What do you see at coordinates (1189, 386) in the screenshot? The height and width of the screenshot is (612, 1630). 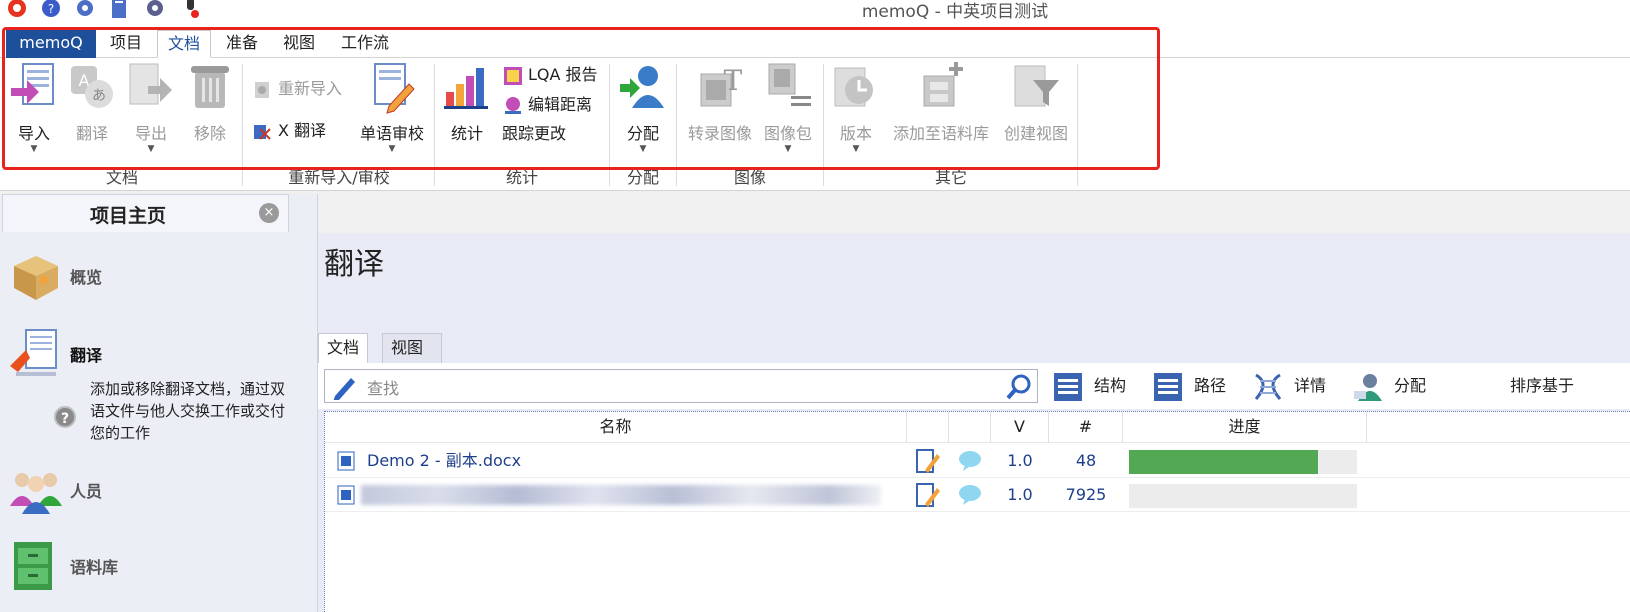 I see `path-button: 路径` at bounding box center [1189, 386].